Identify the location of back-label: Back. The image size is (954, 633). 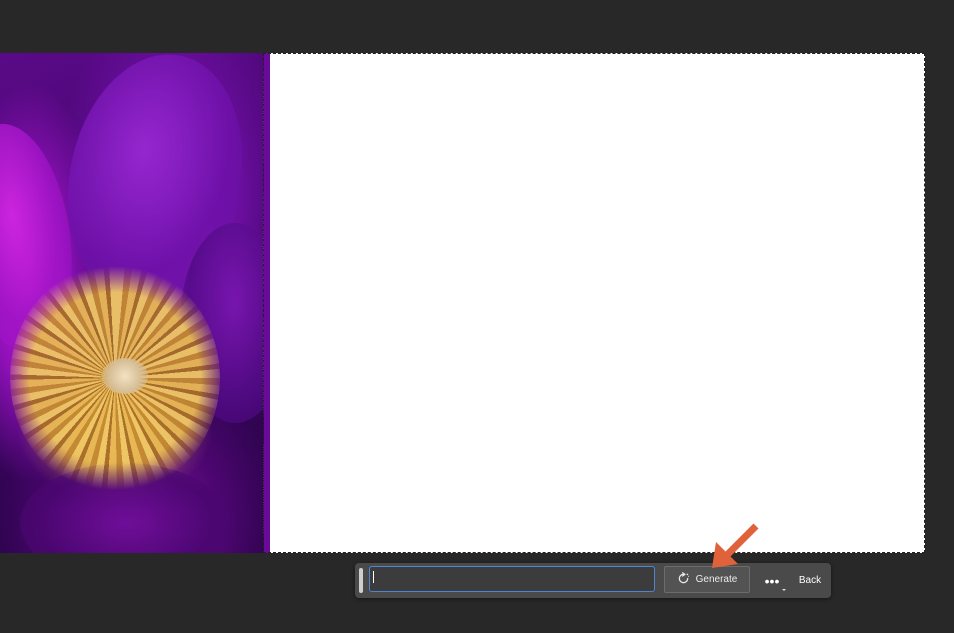
(810, 580).